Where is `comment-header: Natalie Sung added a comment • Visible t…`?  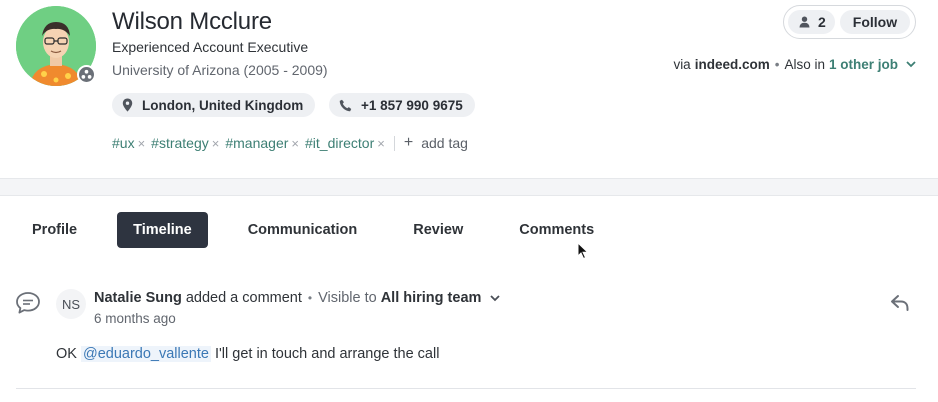
comment-header: Natalie Sung added a comment • Visible t… is located at coordinates (297, 298).